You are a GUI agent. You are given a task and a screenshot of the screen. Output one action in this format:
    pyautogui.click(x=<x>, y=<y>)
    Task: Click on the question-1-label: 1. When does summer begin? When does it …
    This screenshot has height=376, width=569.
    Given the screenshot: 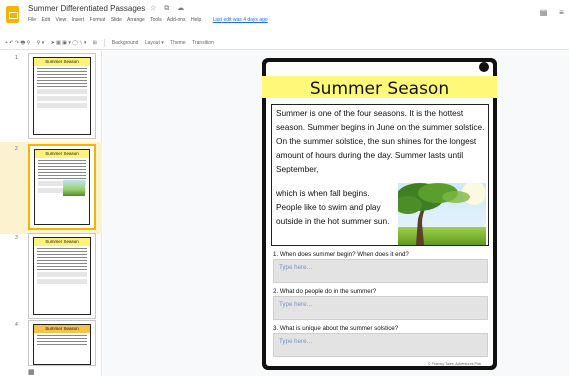 What is the action you would take?
    pyautogui.click(x=341, y=254)
    